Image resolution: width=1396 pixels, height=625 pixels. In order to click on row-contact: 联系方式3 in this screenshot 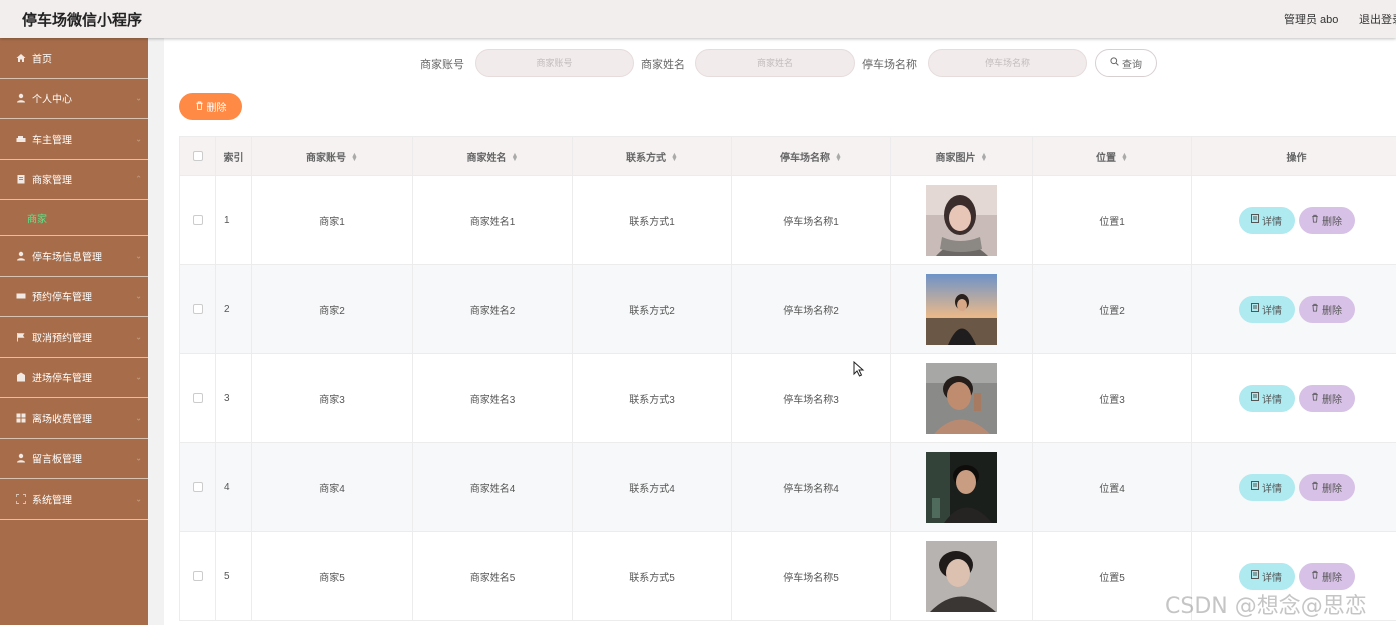, I will do `click(652, 398)`.